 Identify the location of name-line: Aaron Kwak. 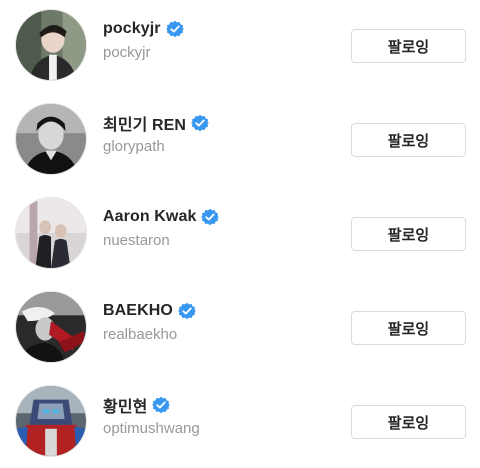
(161, 217).